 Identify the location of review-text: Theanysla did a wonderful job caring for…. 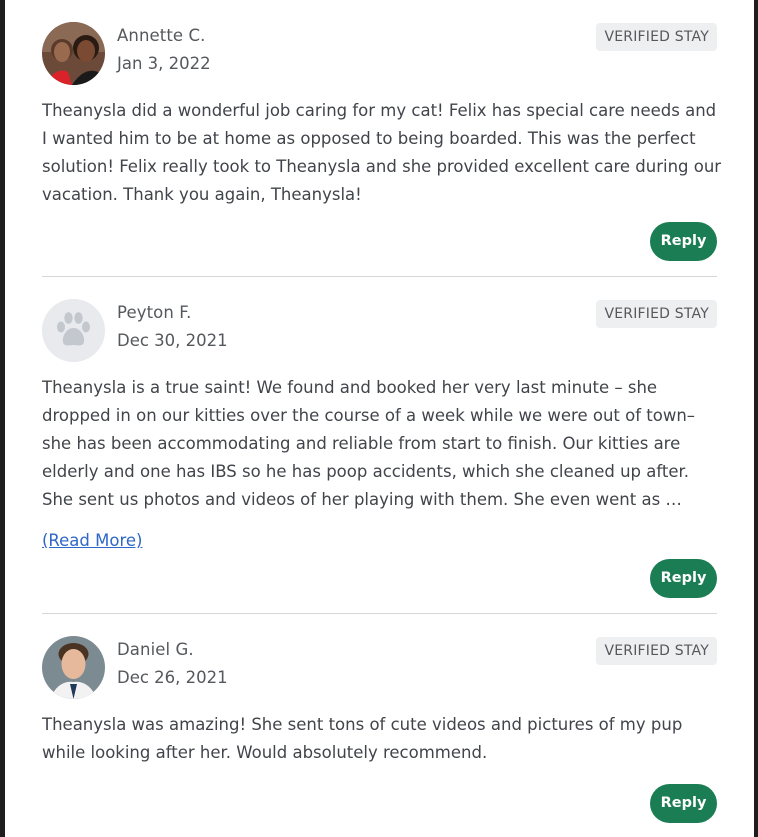
(382, 152).